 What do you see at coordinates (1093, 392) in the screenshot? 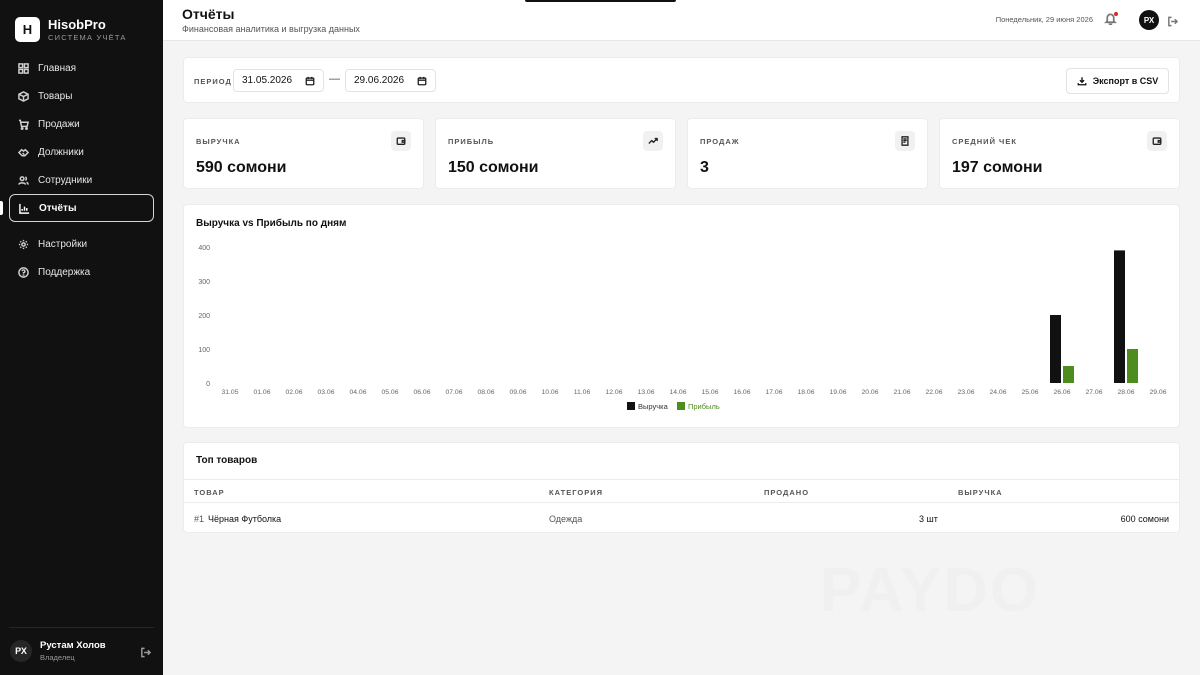
I see `x-tick-label: 27.06` at bounding box center [1093, 392].